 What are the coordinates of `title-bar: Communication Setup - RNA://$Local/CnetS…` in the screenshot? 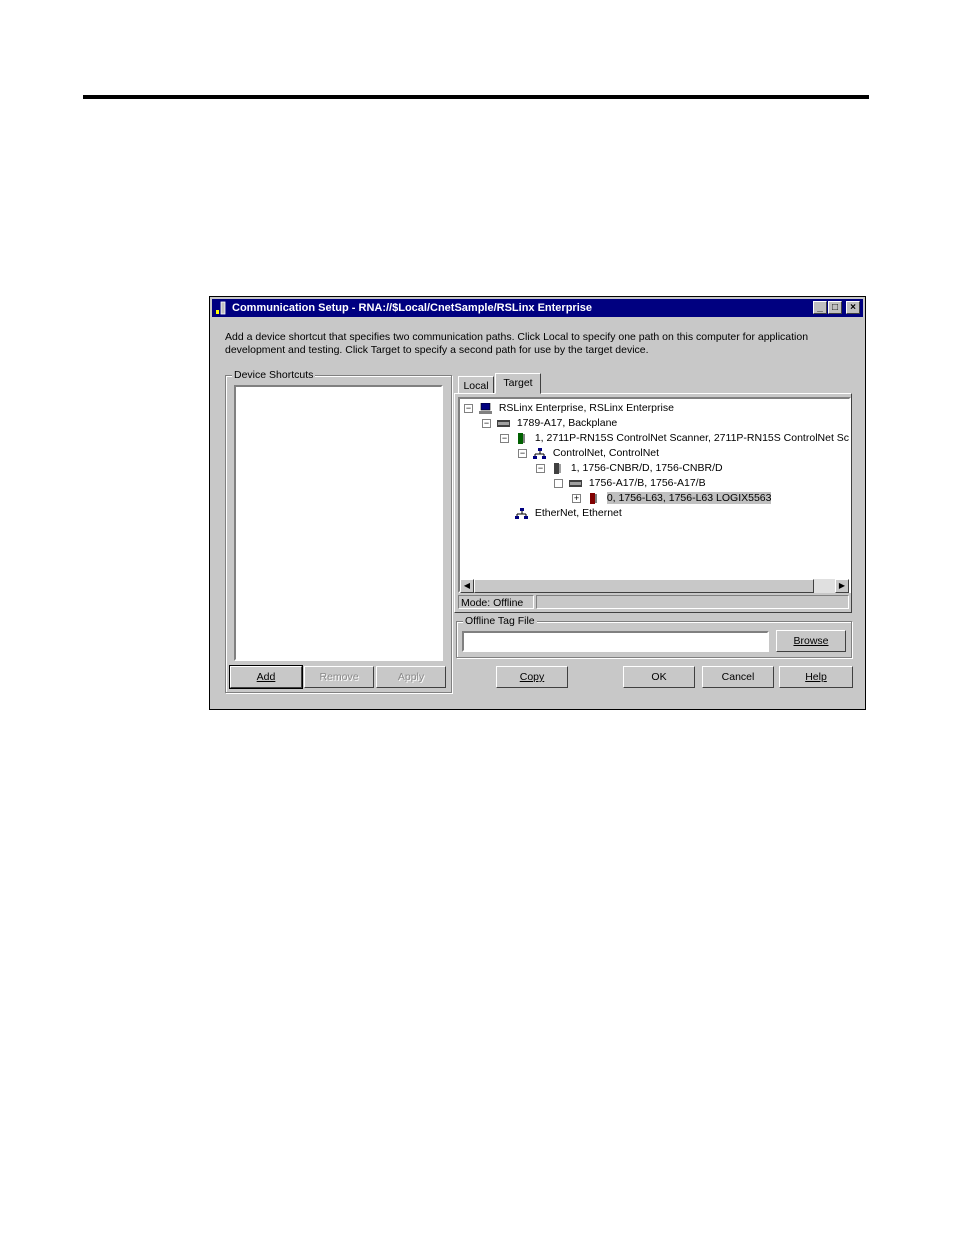 It's located at (537, 308).